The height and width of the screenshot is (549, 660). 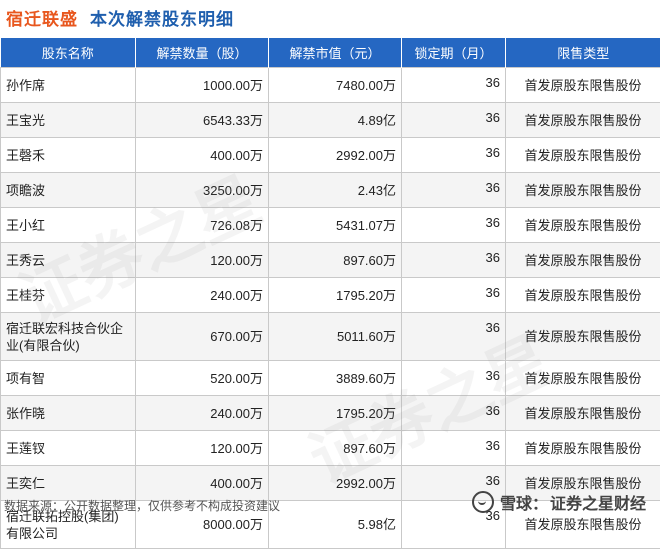 I want to click on table-row: 孙作席 1000.00万 7480.00万 36 首发原股东限售股份, so click(x=330, y=85).